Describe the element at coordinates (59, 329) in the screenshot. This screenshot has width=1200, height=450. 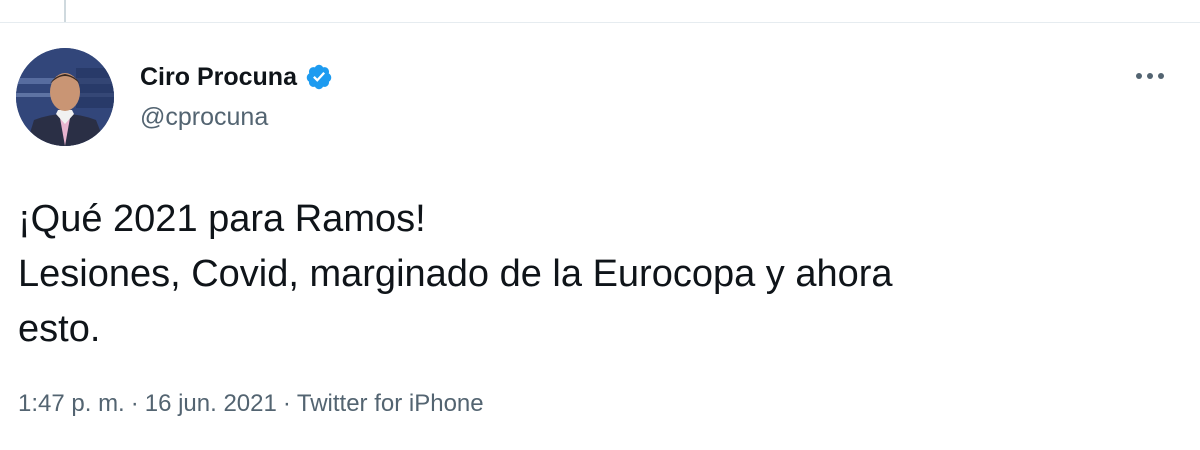
I see `tweet-text-line: esto.` at that location.